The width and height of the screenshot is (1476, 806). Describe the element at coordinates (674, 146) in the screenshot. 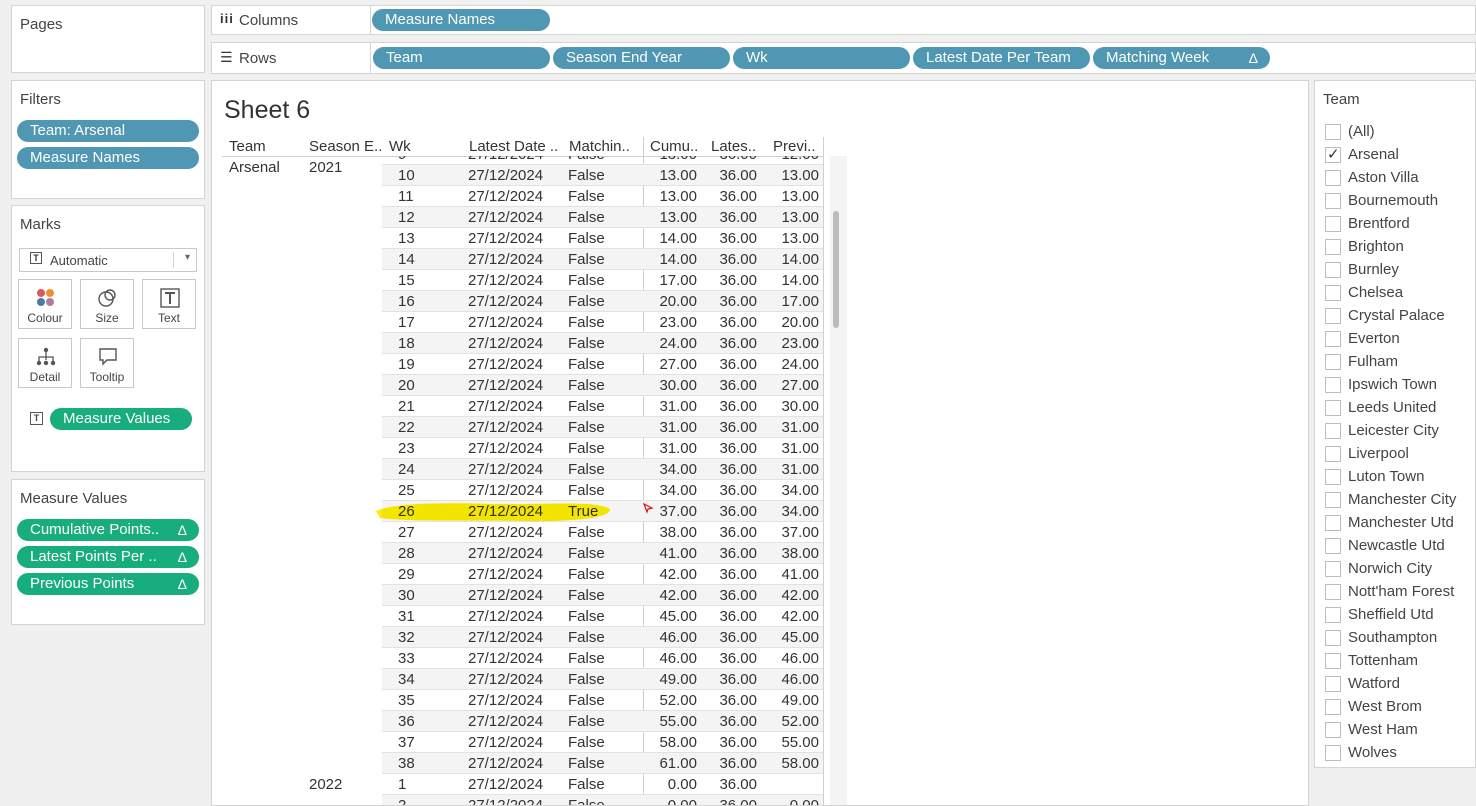

I see `header-cumulative-points: Cumu..` at that location.